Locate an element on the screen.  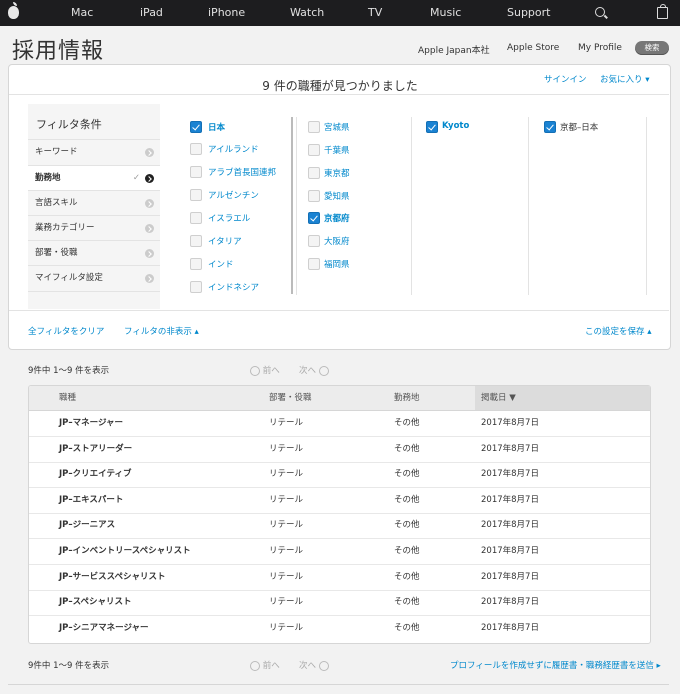
nav-item-tv: TV is located at coordinates (375, 13).